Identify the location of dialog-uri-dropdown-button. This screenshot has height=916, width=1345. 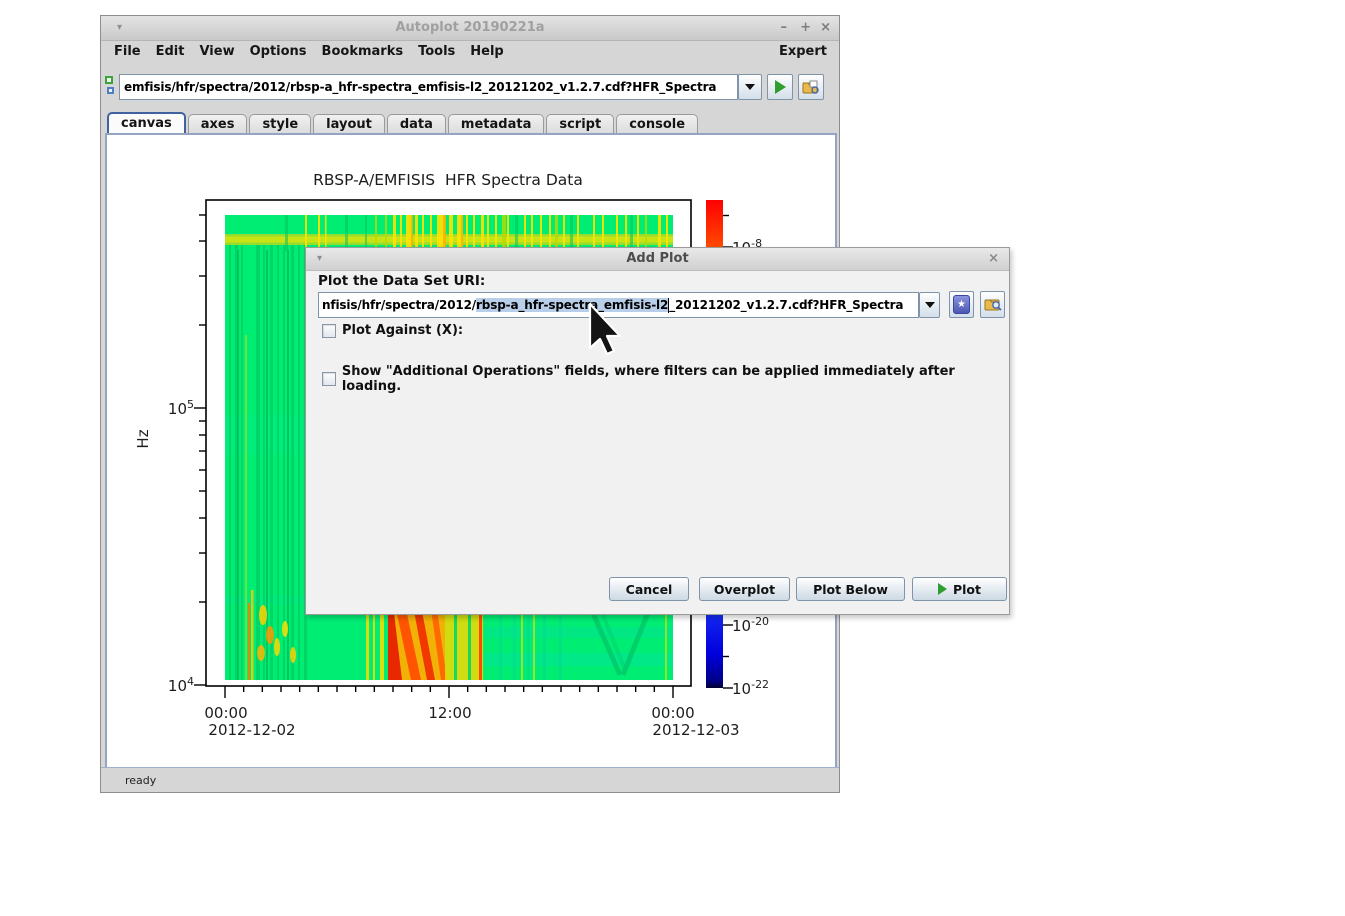
(929, 305).